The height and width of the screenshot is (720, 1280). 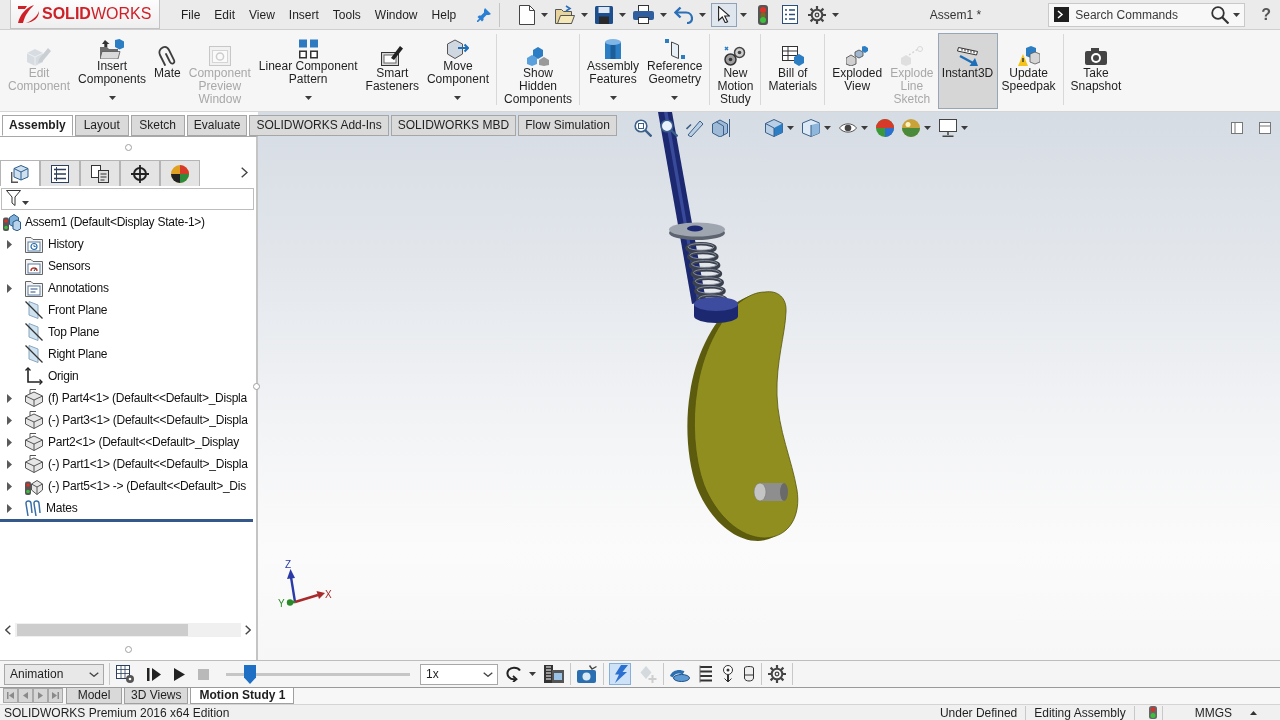 I want to click on menu-item: Tools, so click(x=346, y=14).